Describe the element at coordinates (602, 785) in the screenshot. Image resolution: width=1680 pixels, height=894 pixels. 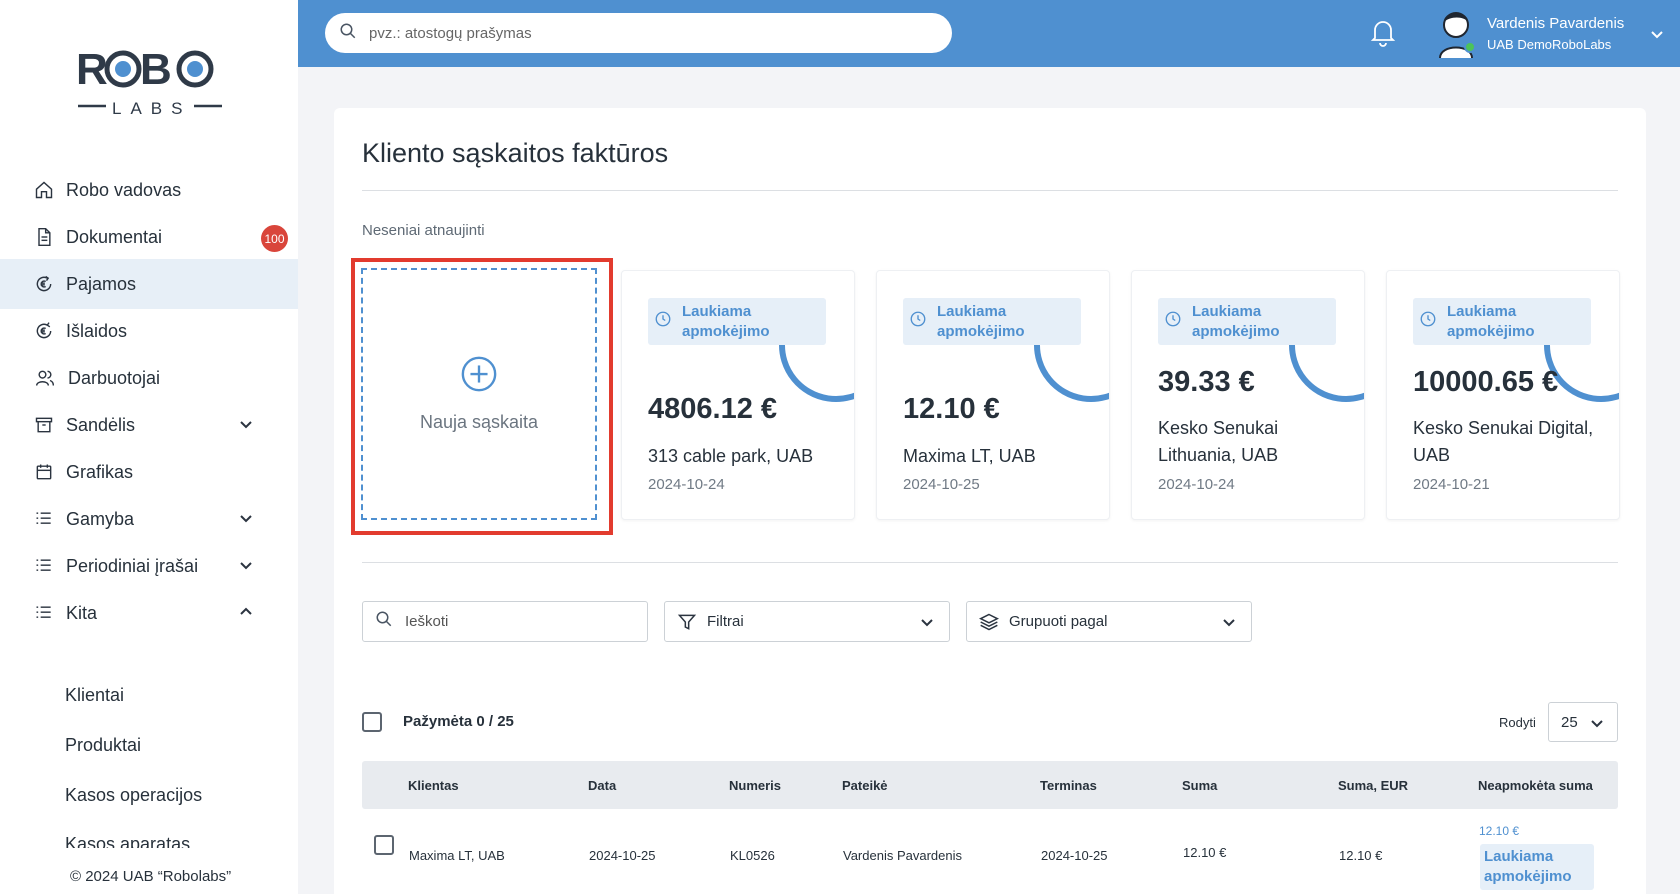
I see `column-header-date: Data` at that location.